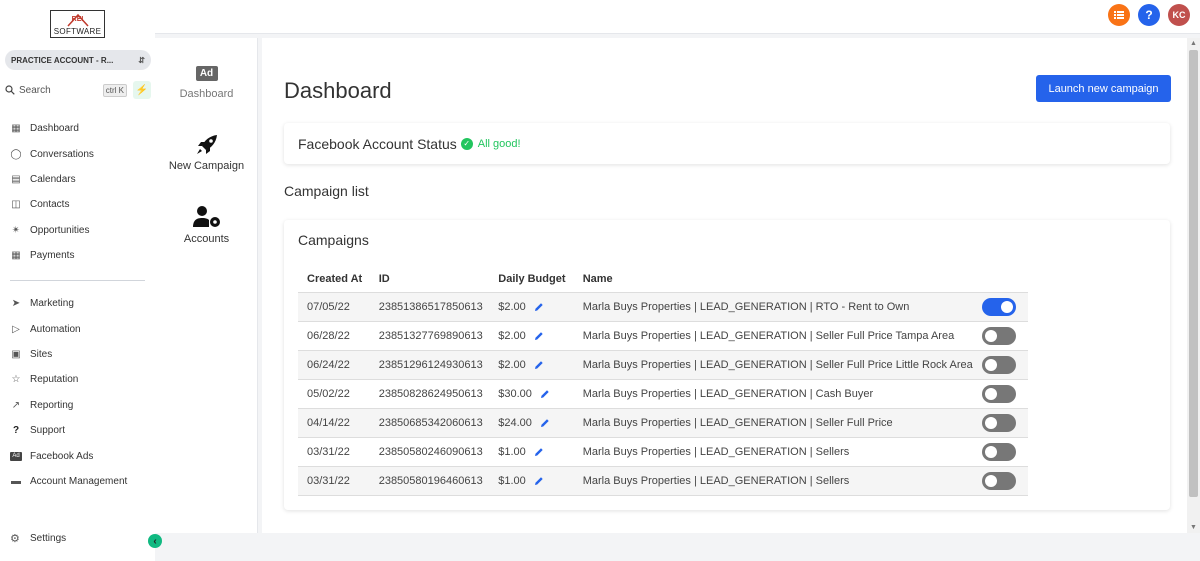  Describe the element at coordinates (429, 423) in the screenshot. I see `cell-id: 23850685342060613` at that location.